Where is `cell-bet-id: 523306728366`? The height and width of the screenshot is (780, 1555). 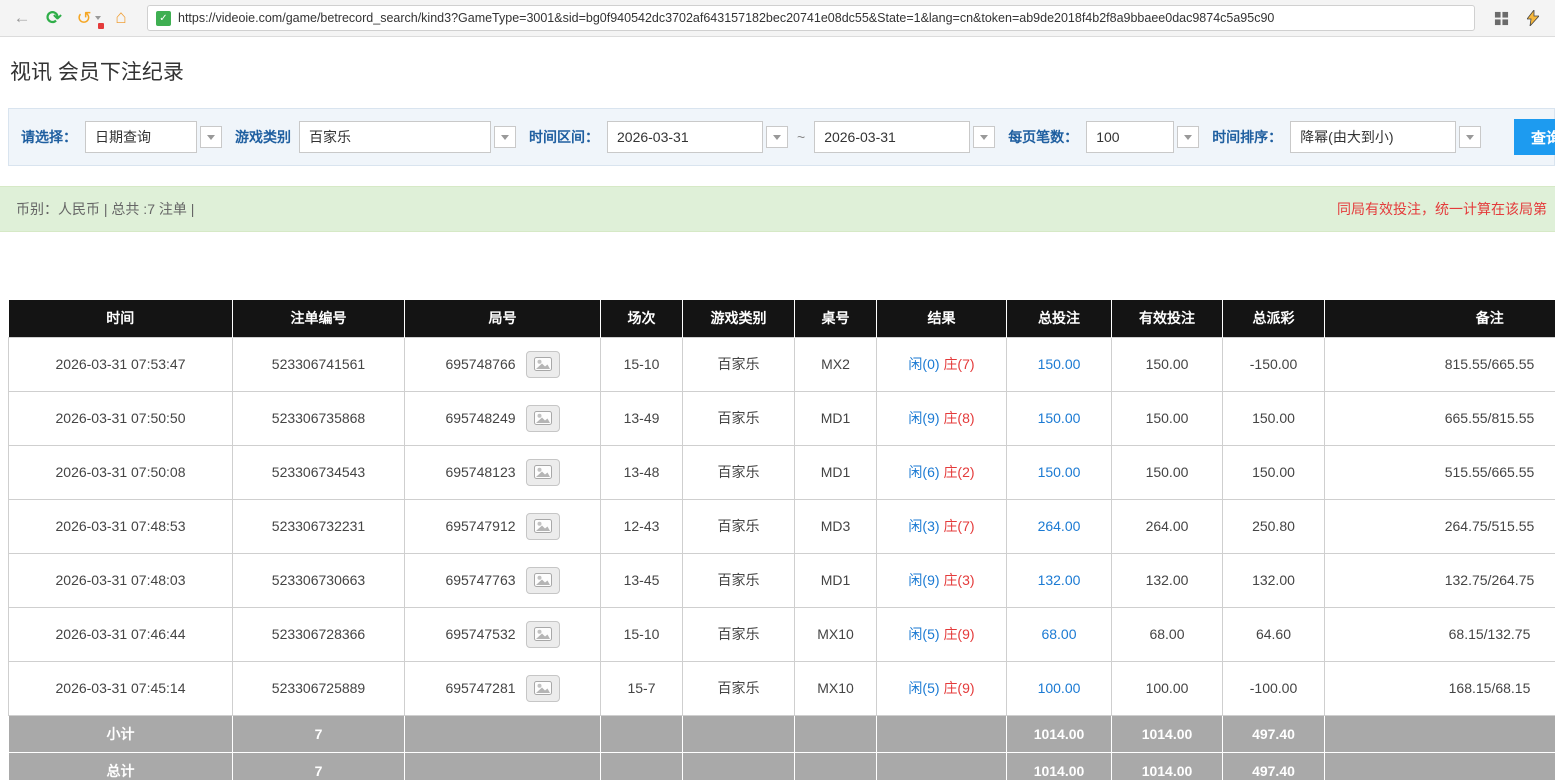
cell-bet-id: 523306728366 is located at coordinates (318, 634).